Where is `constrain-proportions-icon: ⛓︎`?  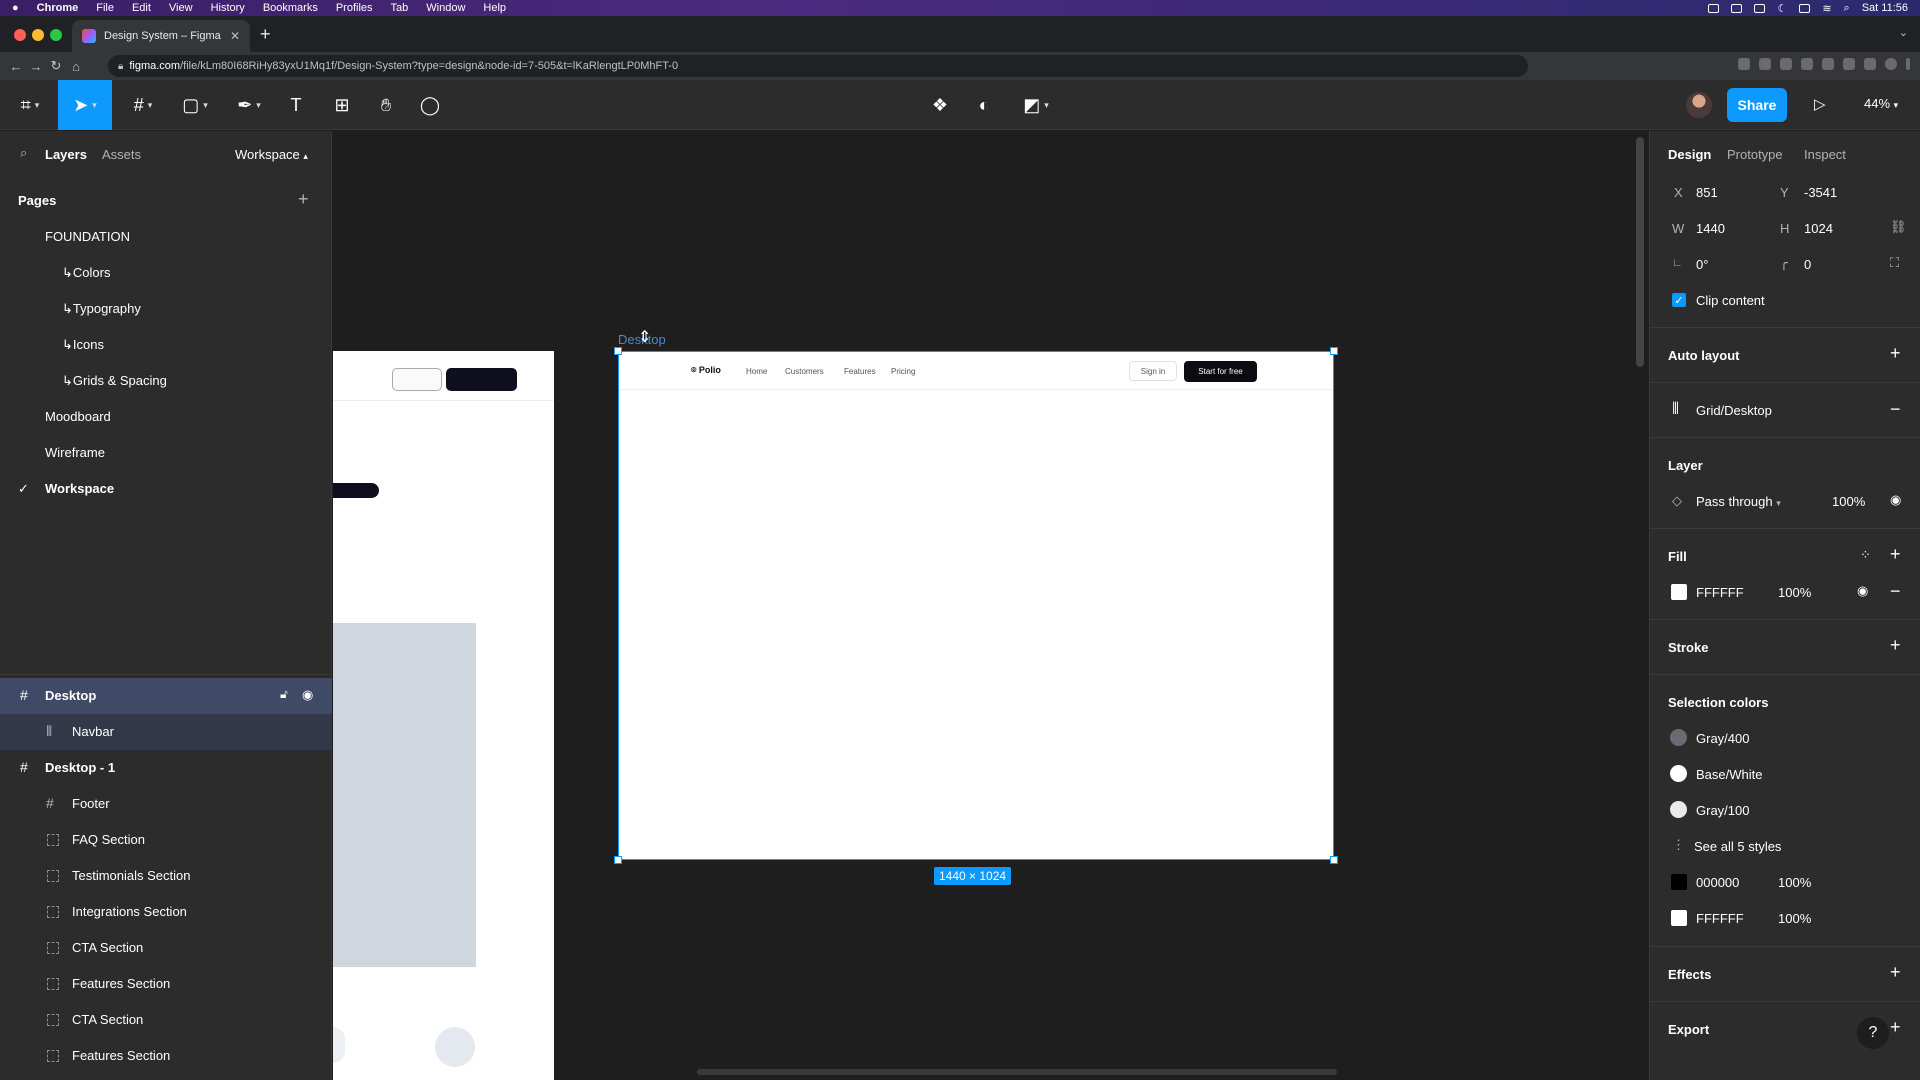 constrain-proportions-icon: ⛓︎ is located at coordinates (1898, 227).